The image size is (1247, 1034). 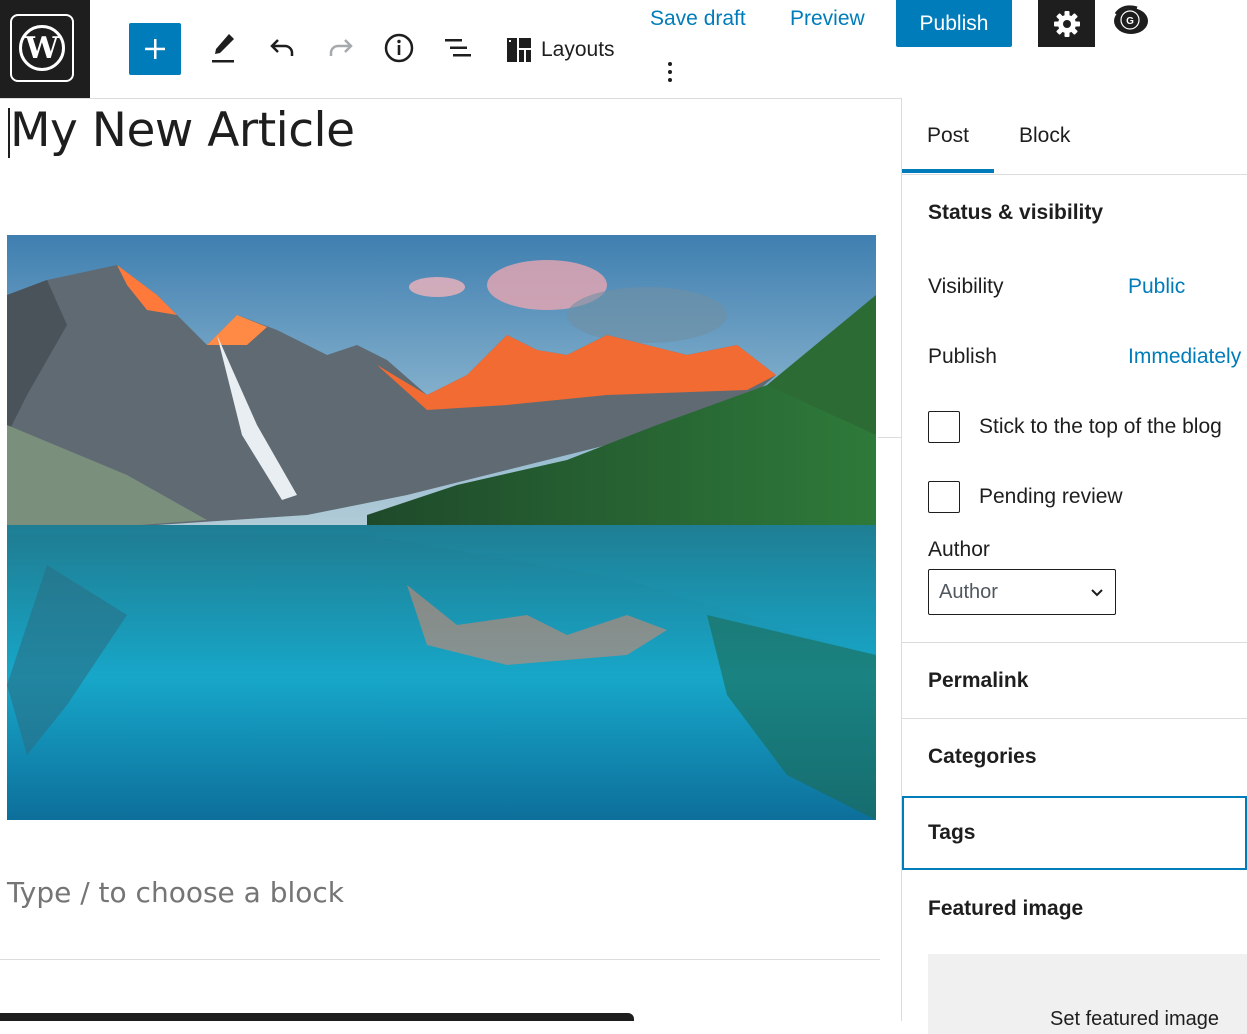 I want to click on status-visibility-panel-toggle: Status & visibility, so click(x=1015, y=213).